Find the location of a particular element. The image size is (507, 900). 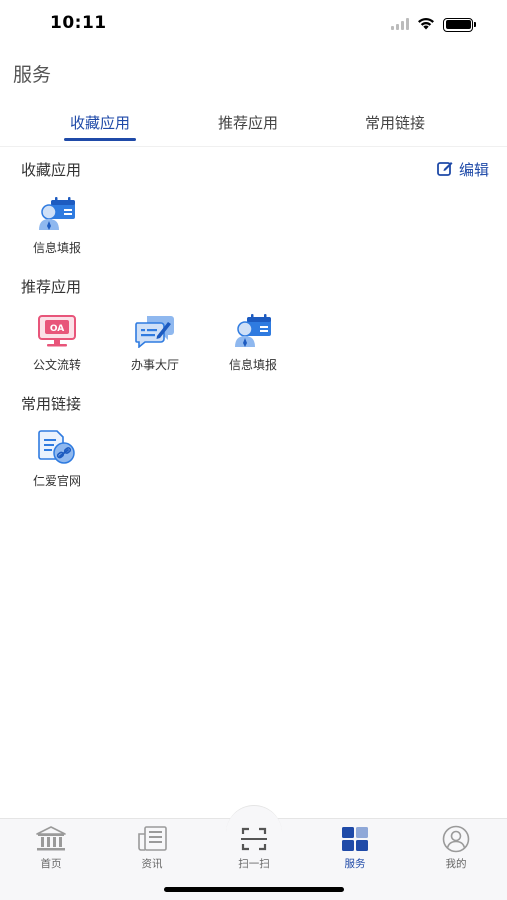

app-item-service-hall: 办事大厅 is located at coordinates (155, 343).